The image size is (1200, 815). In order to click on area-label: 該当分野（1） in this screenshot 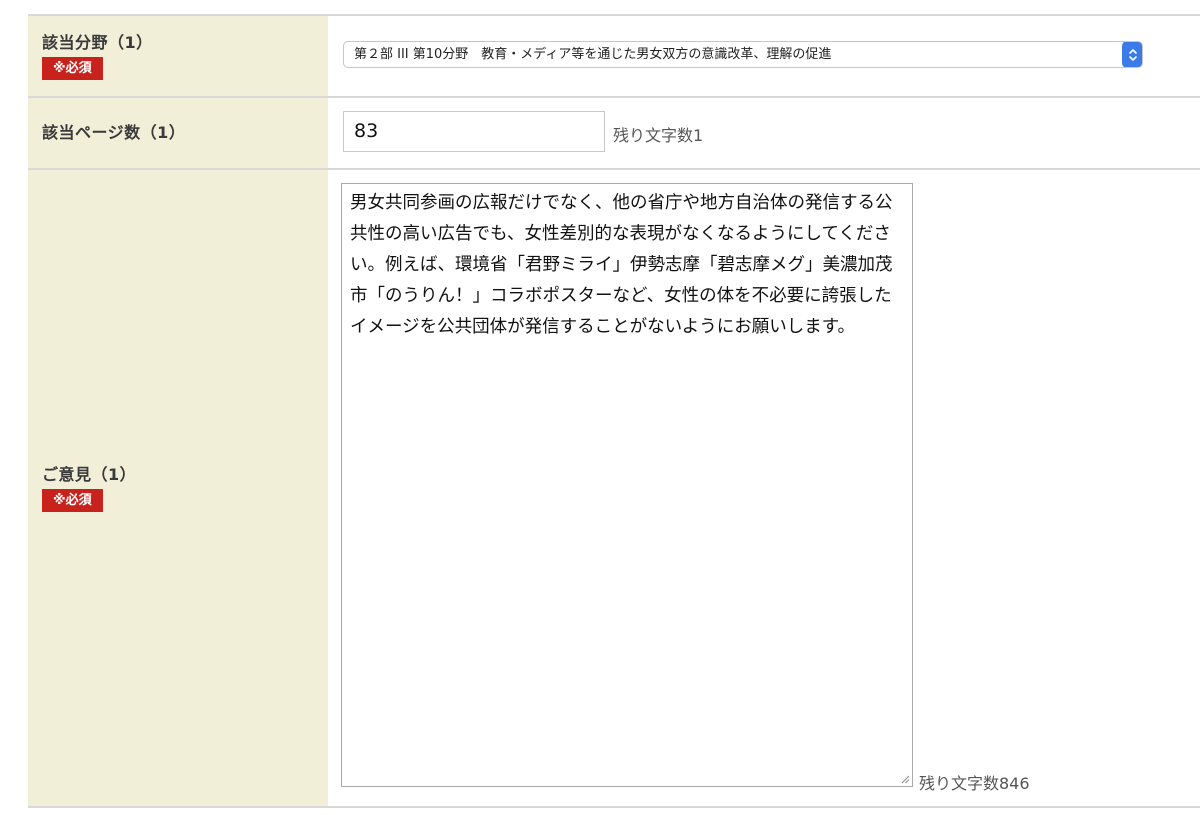, I will do `click(97, 42)`.